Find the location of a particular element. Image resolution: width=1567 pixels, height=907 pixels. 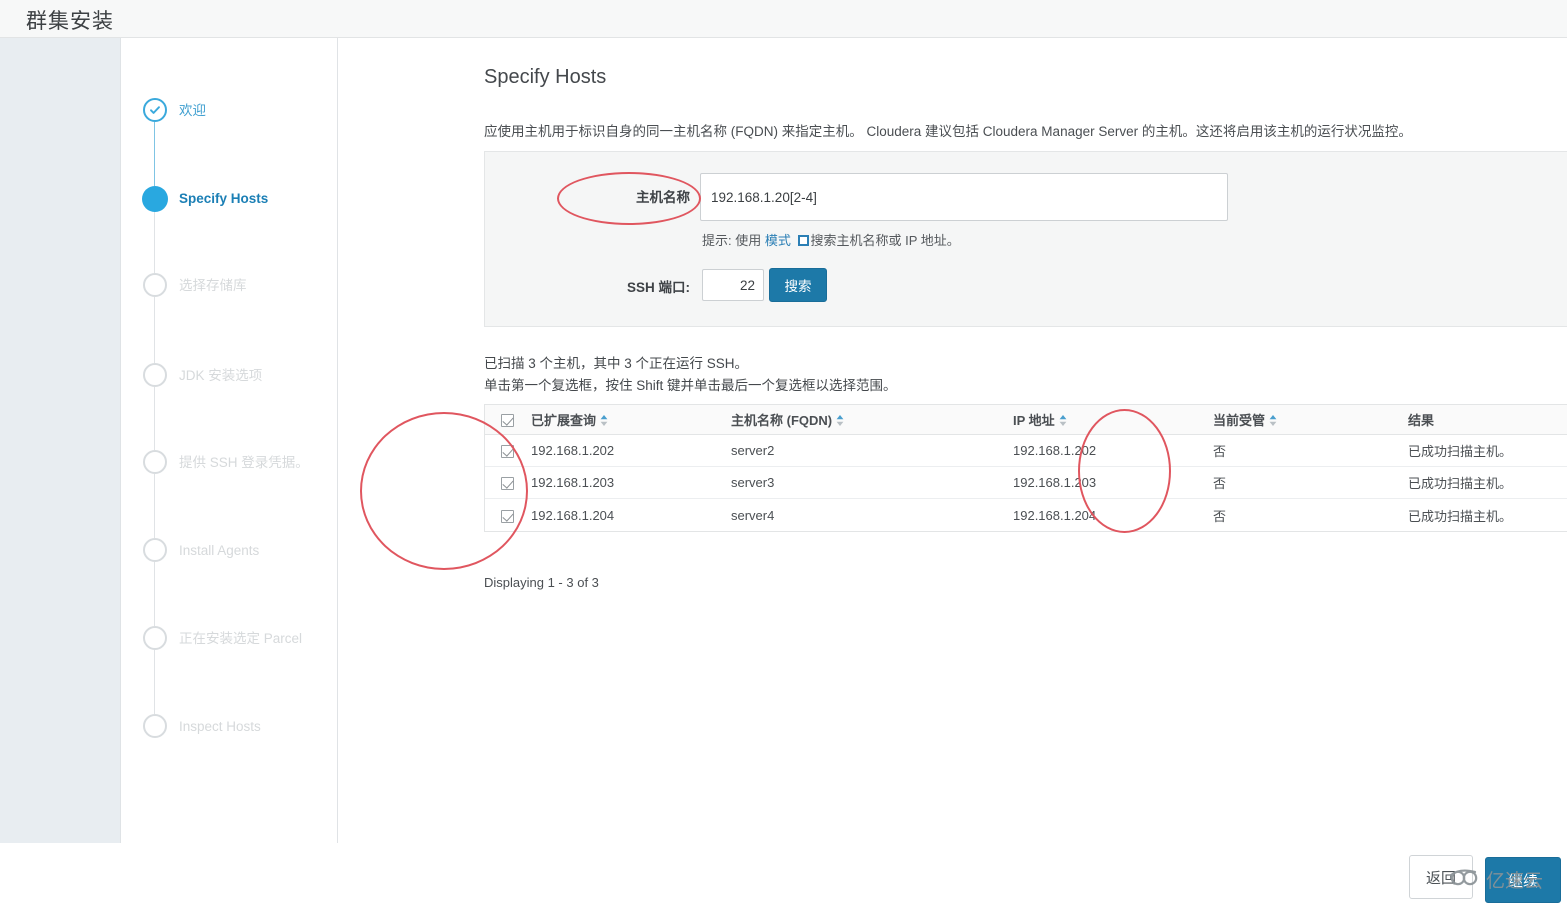

pagination-status: Displaying 1 - 3 of 3 is located at coordinates (541, 582).